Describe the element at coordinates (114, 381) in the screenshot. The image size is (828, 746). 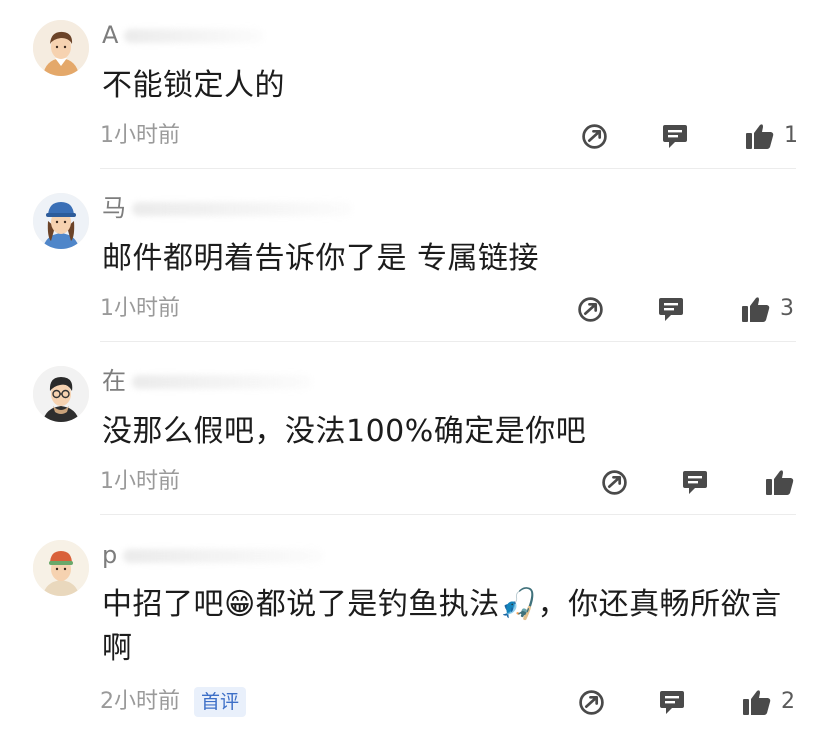
I see `username-text: 在` at that location.